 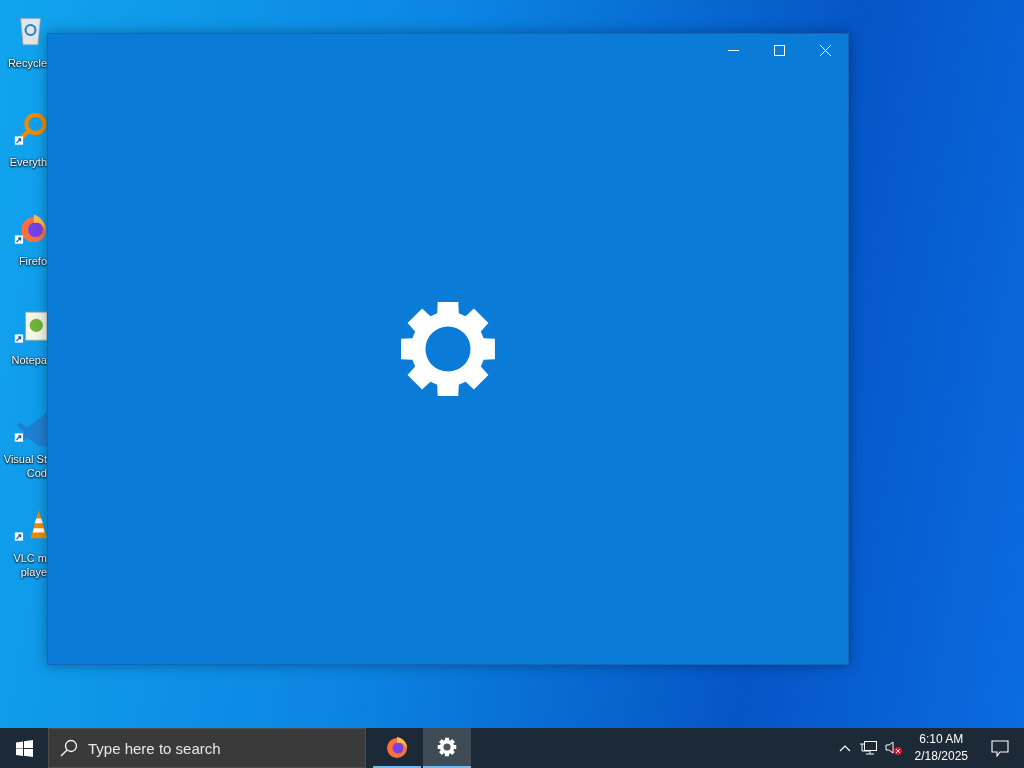 I want to click on taskbar-app-button, so click(x=447, y=748).